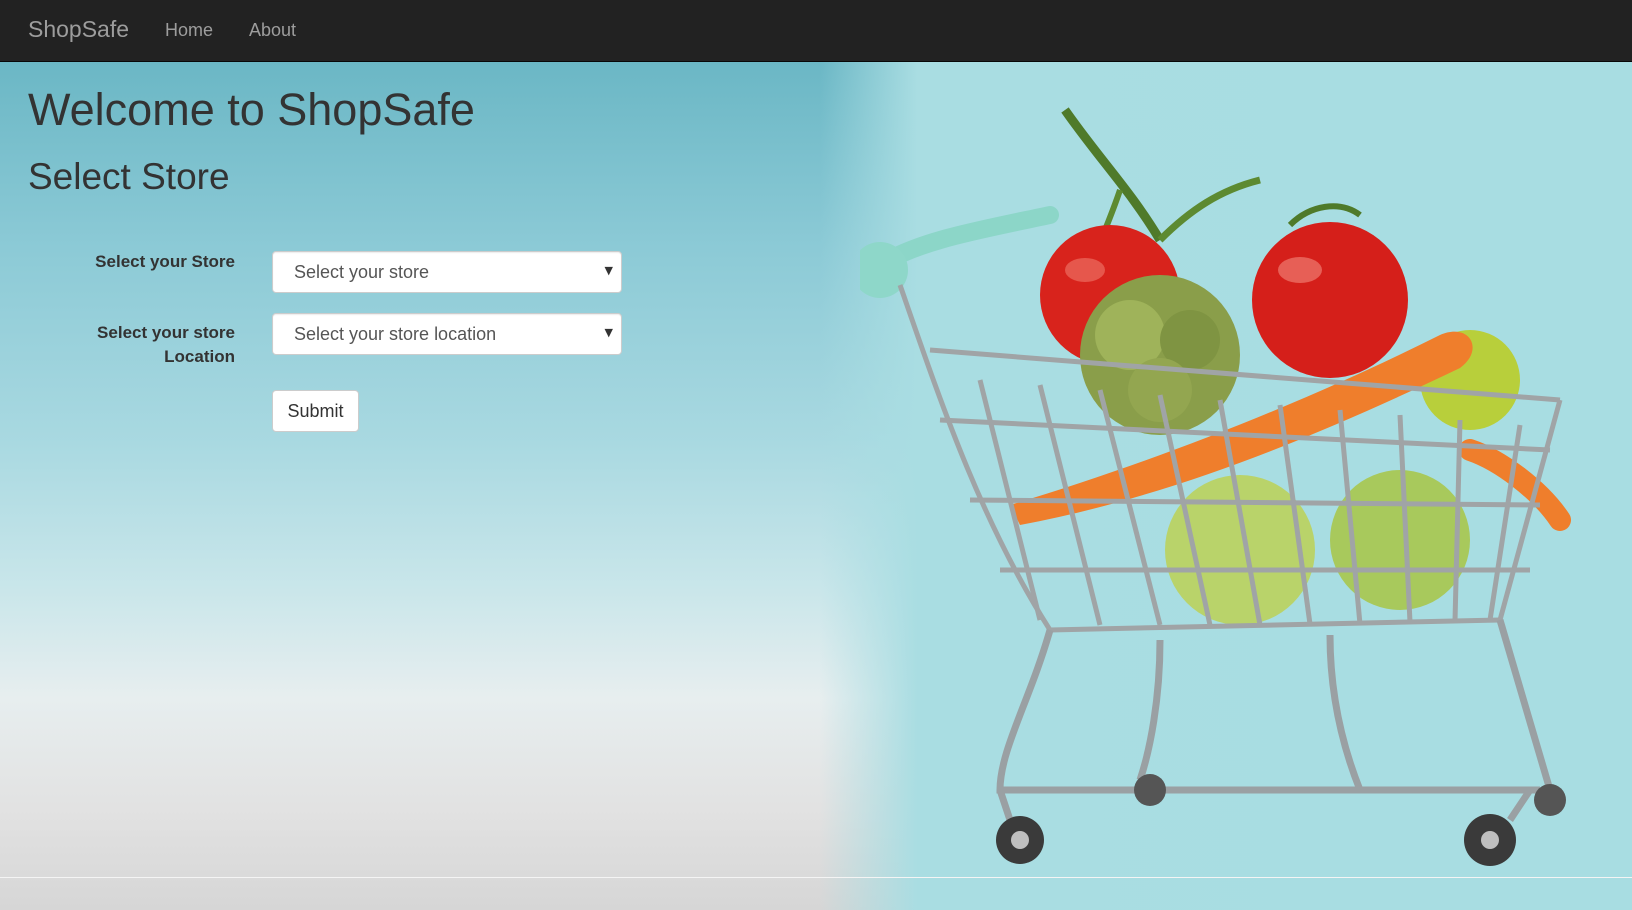  What do you see at coordinates (78, 29) in the screenshot?
I see `brand-link: ShopSafe` at bounding box center [78, 29].